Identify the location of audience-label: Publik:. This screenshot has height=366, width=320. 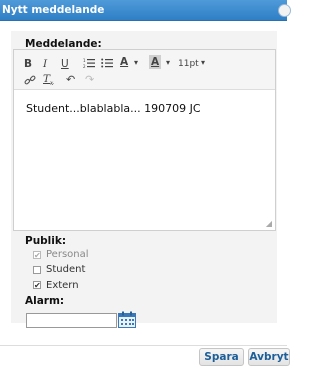
(46, 241).